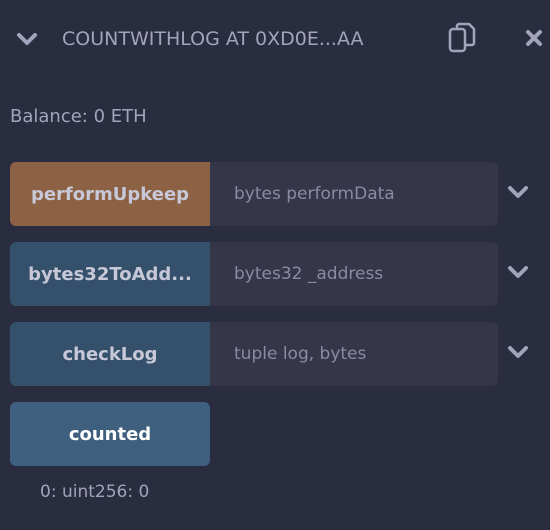 The image size is (550, 530). I want to click on copy-icon, so click(462, 38).